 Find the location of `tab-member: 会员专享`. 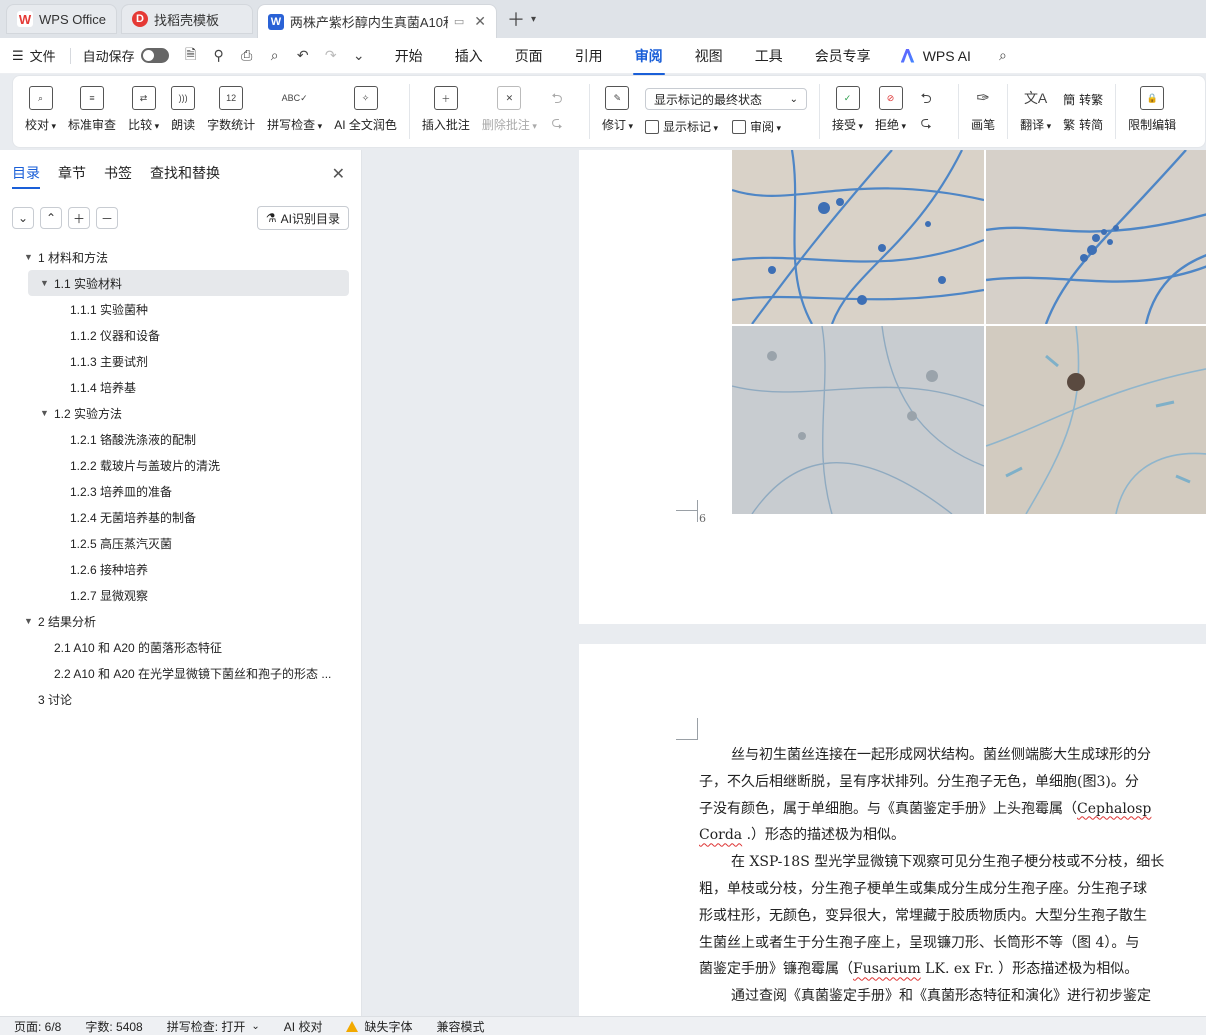

tab-member: 会员专享 is located at coordinates (843, 56).